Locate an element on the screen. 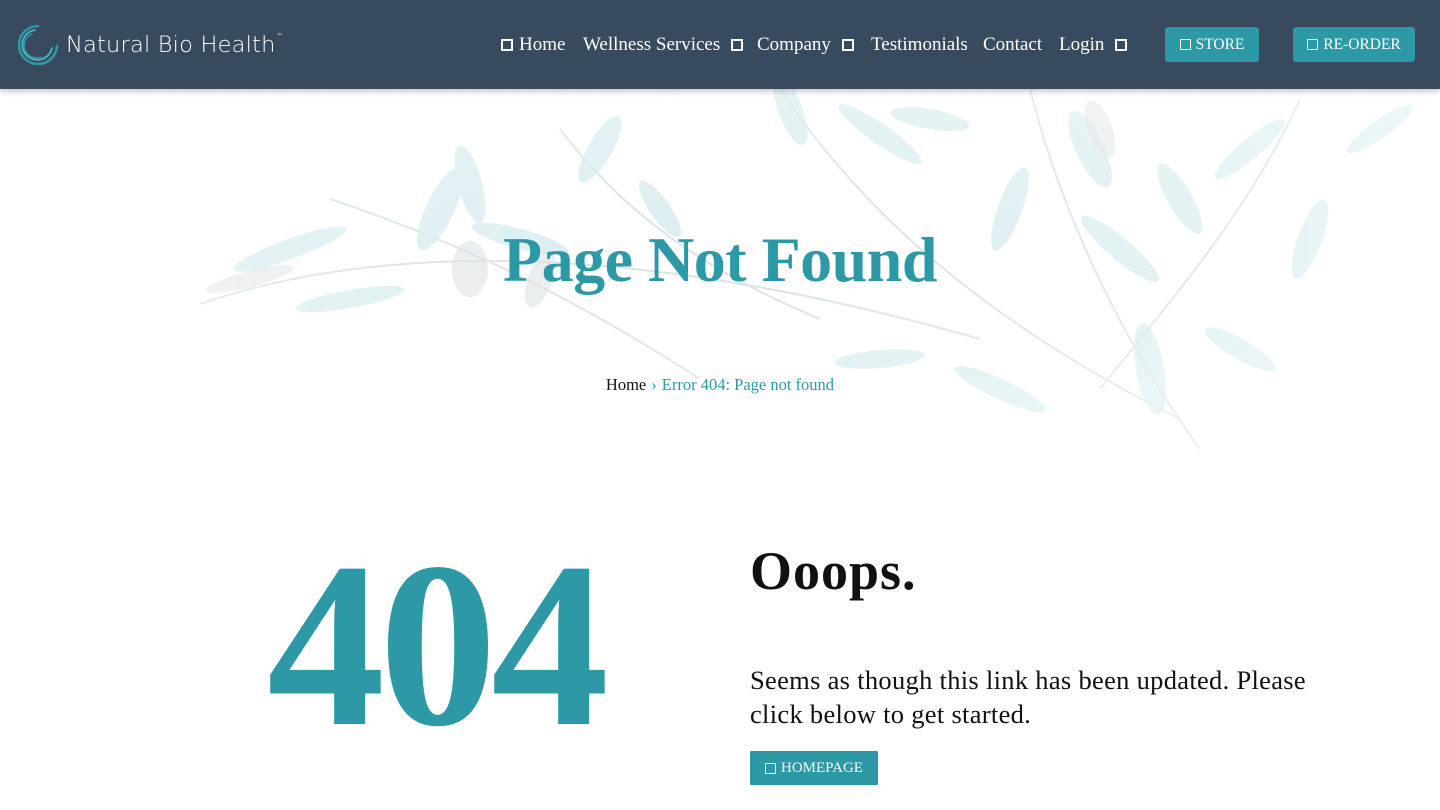 Image resolution: width=1440 pixels, height=810 pixels. nav-item-testimonials: Testimonials is located at coordinates (919, 45).